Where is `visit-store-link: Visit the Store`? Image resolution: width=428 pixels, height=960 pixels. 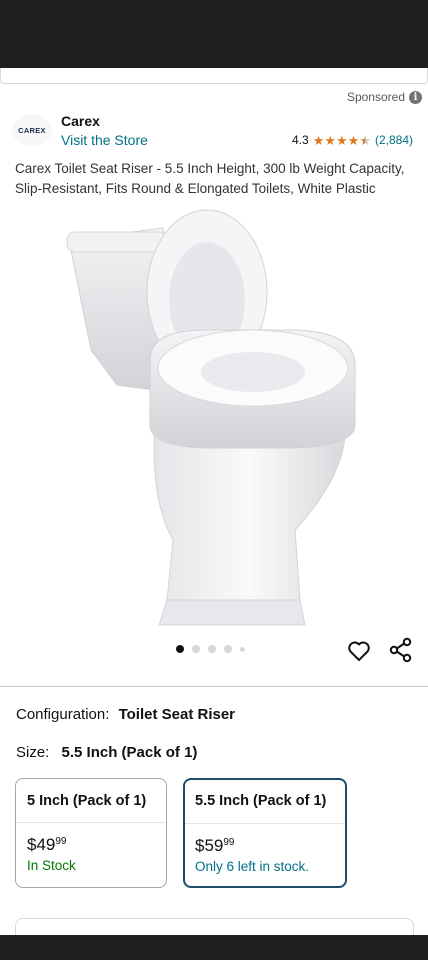
visit-store-link: Visit the Store is located at coordinates (104, 140).